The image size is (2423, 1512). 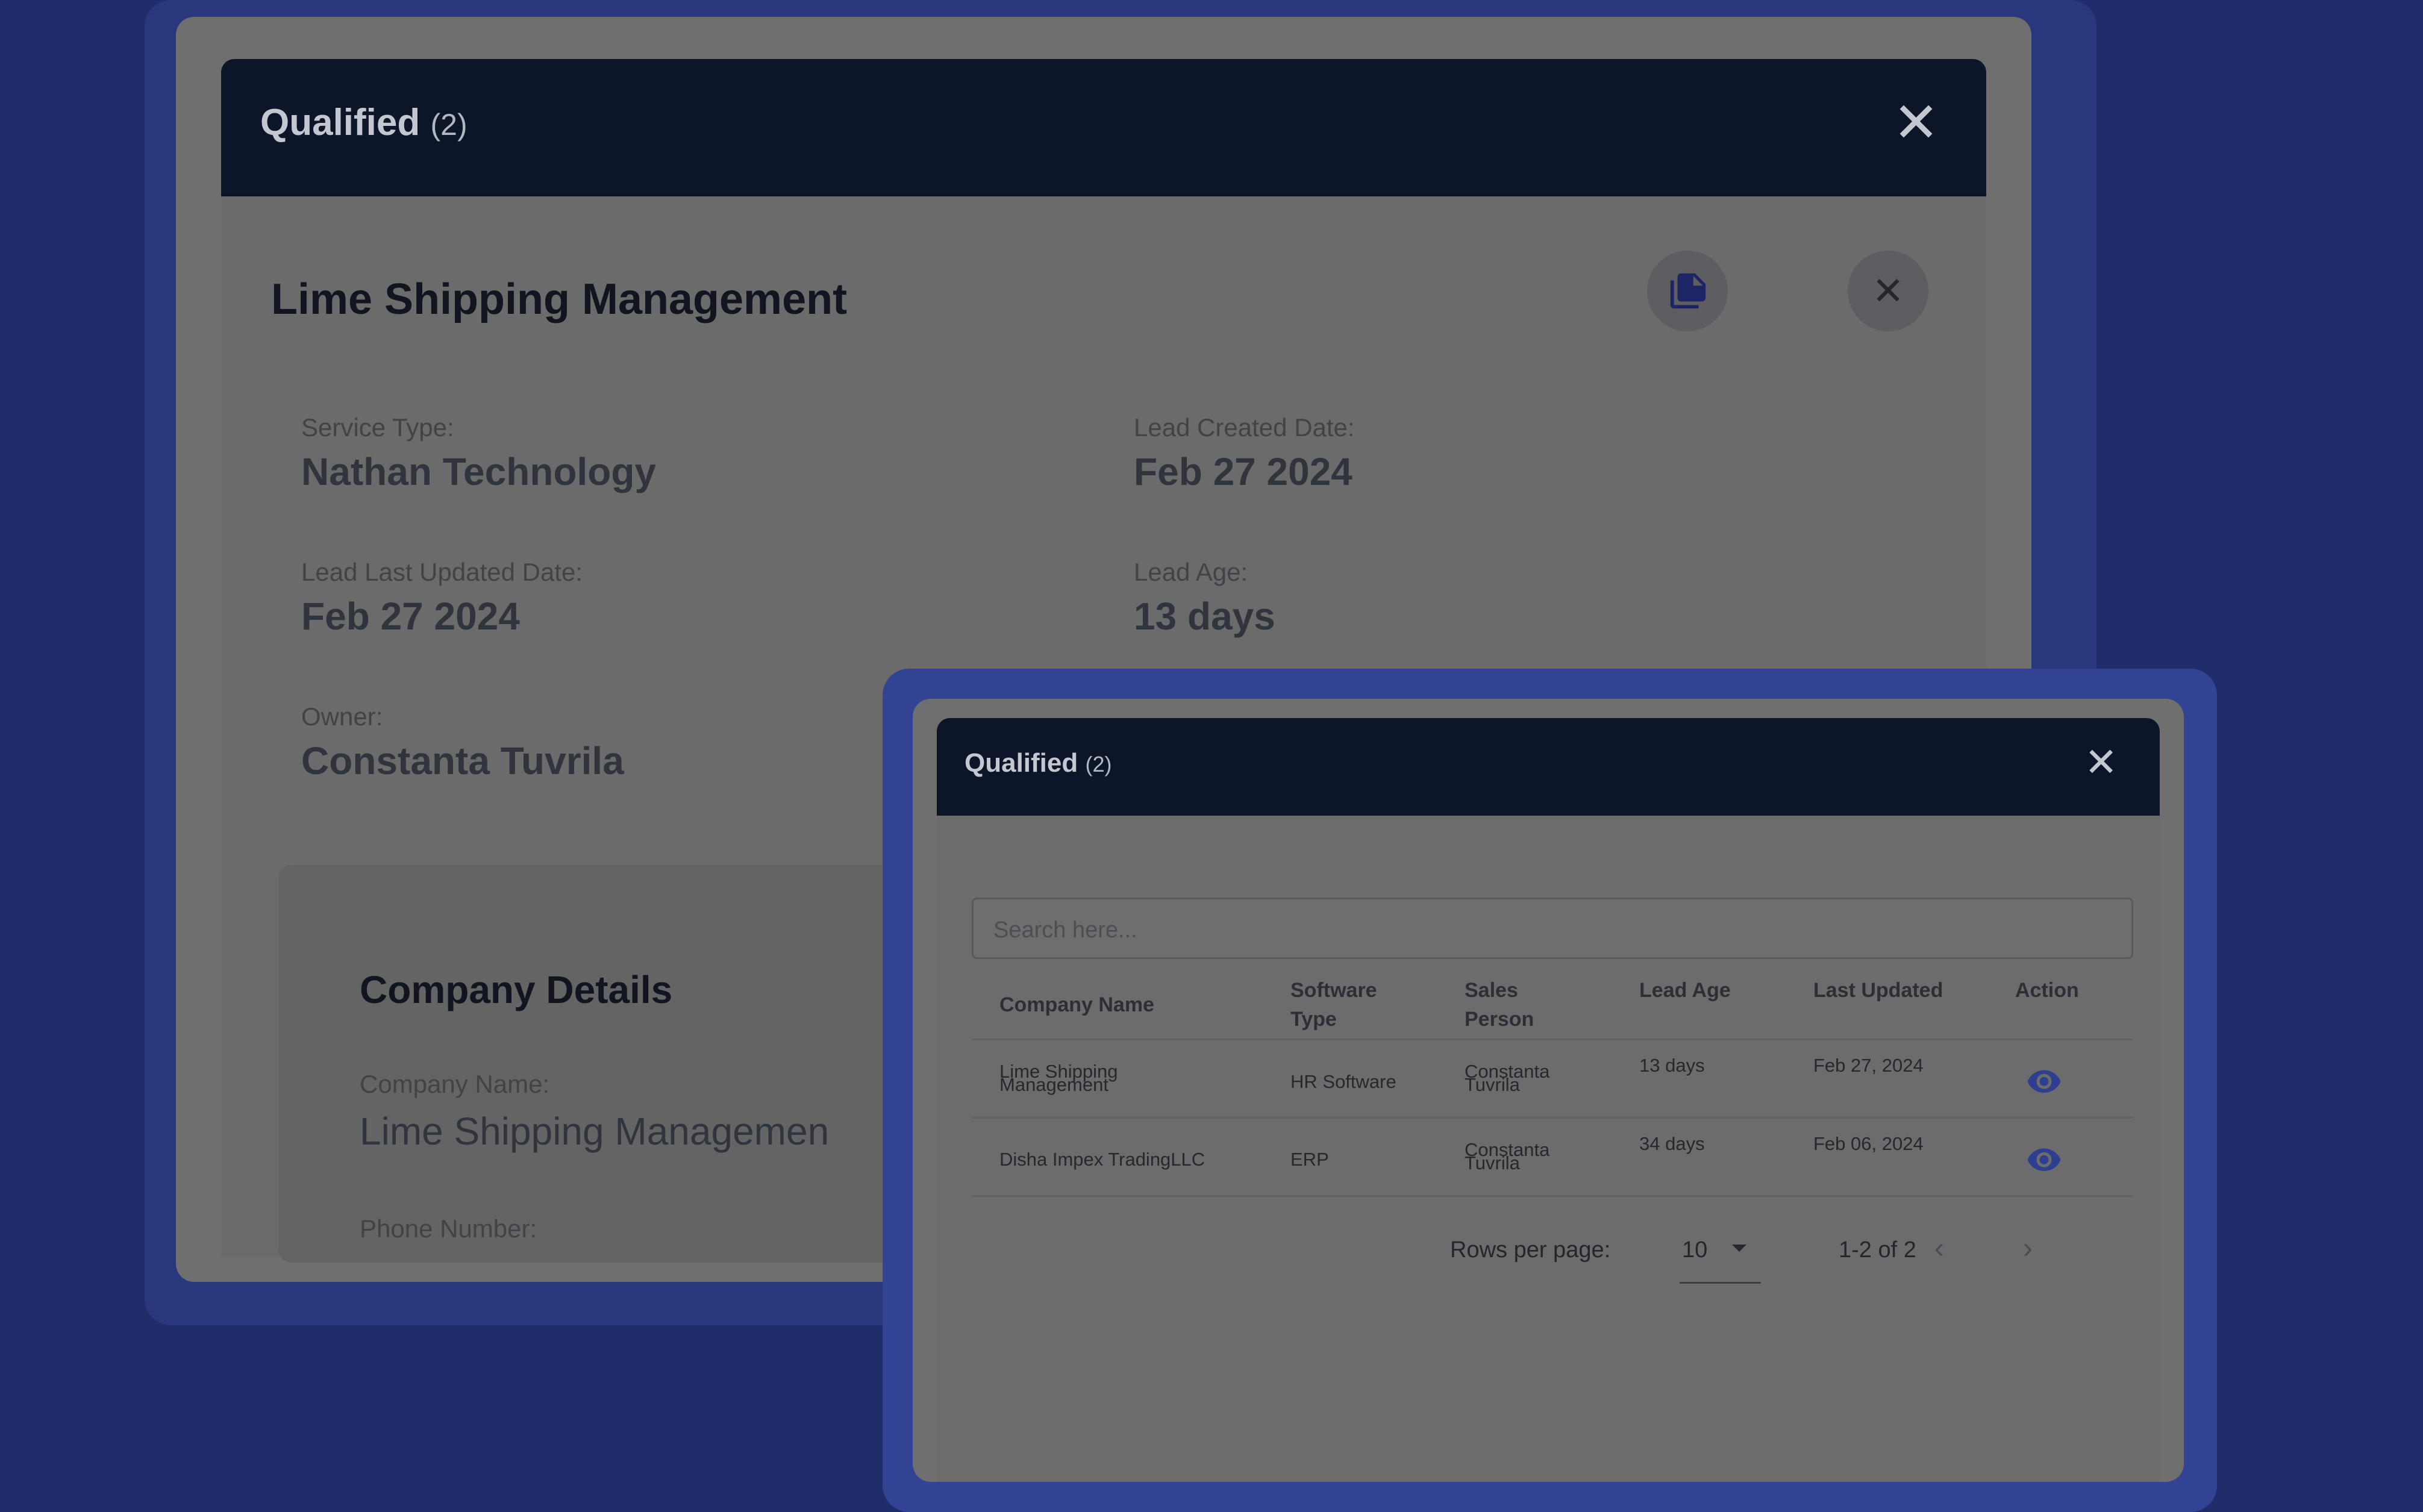 What do you see at coordinates (2028, 1248) in the screenshot?
I see `next-page-icon: ›` at bounding box center [2028, 1248].